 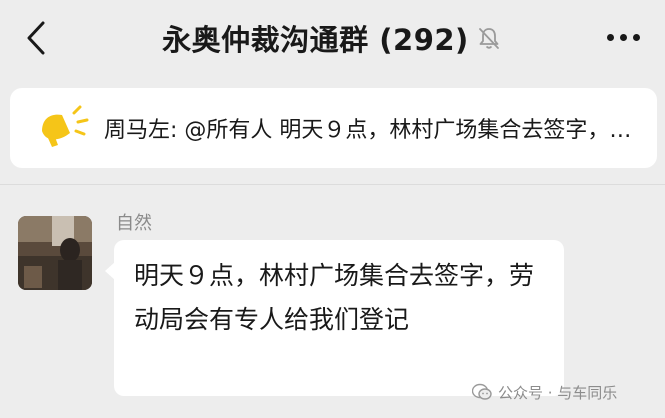 What do you see at coordinates (482, 391) in the screenshot?
I see `wechat-official-account-icon` at bounding box center [482, 391].